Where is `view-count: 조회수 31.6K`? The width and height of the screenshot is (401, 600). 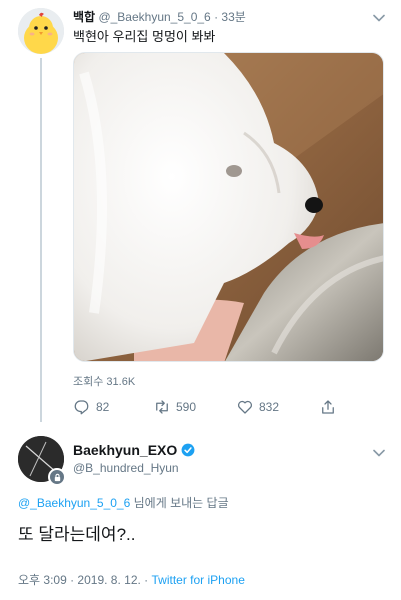
view-count: 조회수 31.6K is located at coordinates (104, 382).